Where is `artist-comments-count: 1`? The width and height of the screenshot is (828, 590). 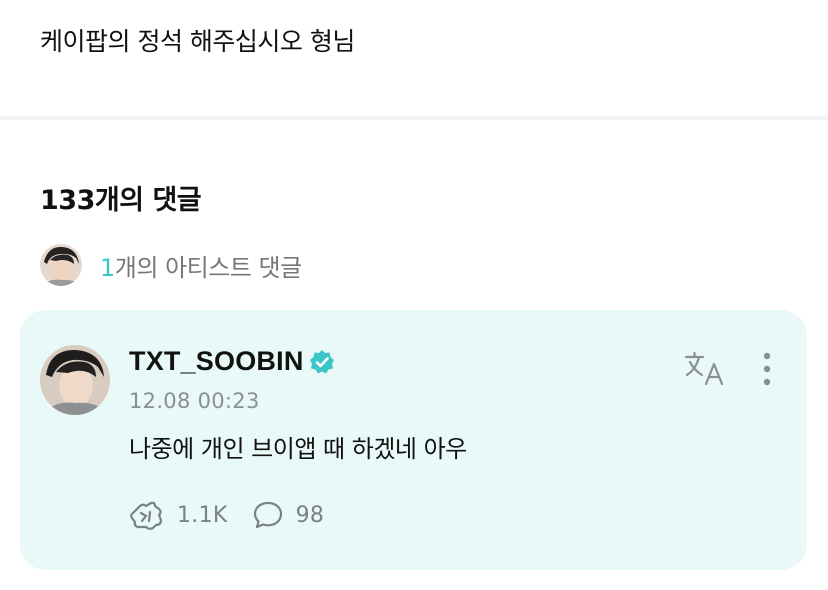 artist-comments-count: 1 is located at coordinates (107, 267).